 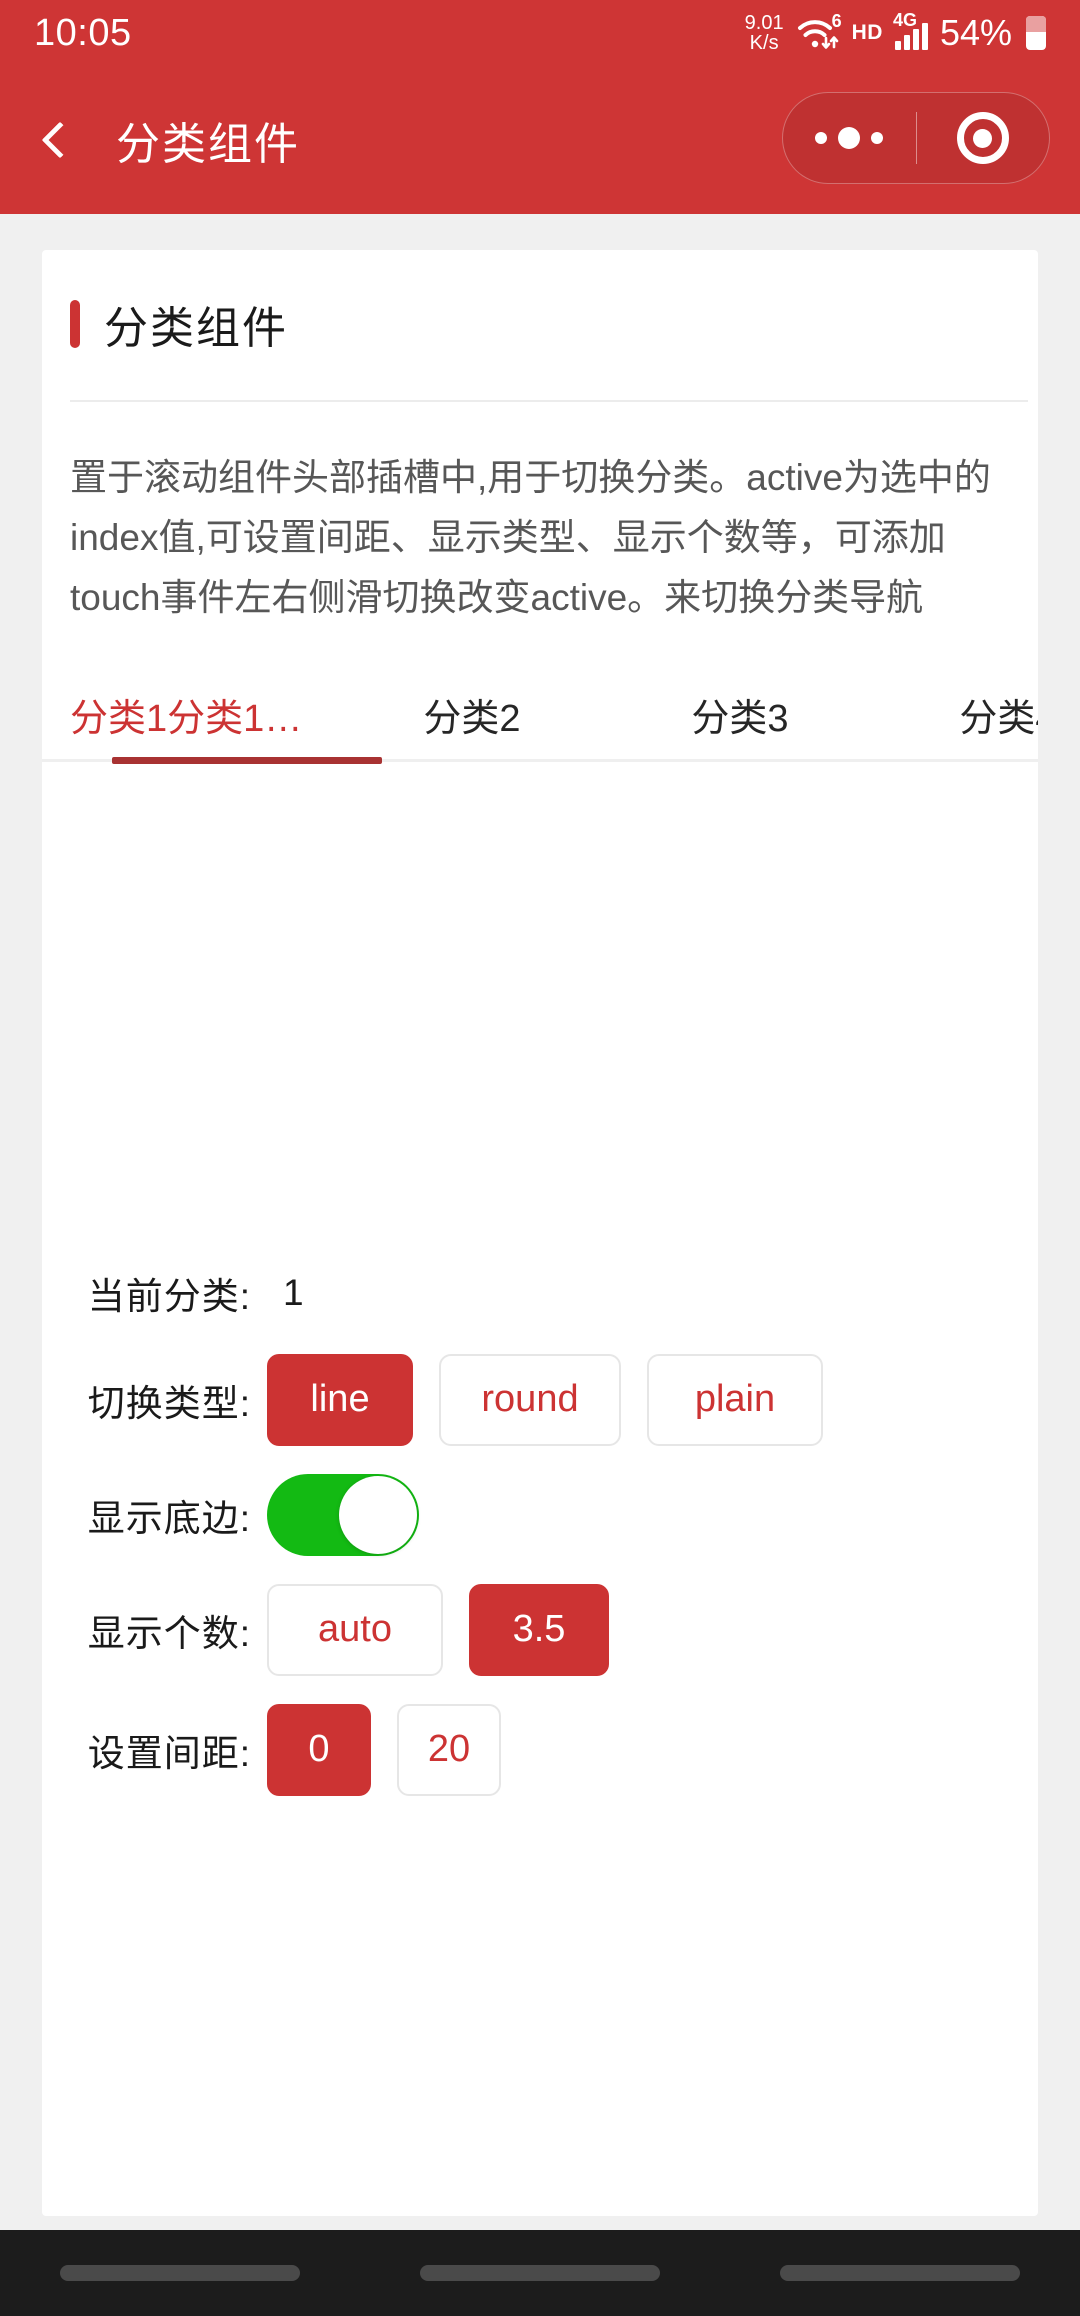 I want to click on chevron-left-icon, so click(x=60, y=140).